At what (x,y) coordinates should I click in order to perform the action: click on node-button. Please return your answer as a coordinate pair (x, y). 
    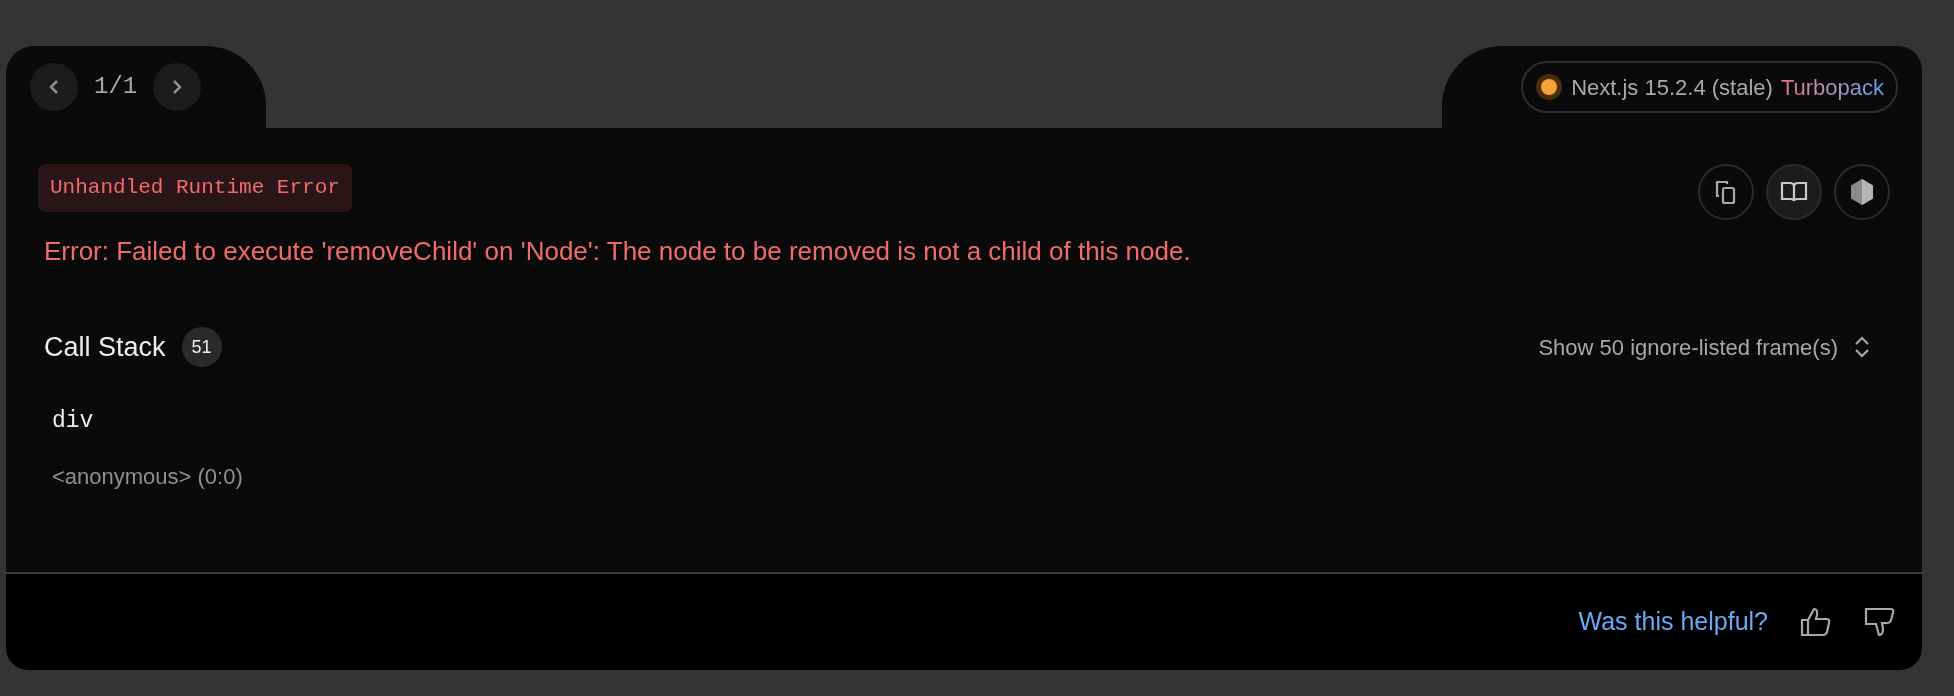
    Looking at the image, I should click on (1862, 192).